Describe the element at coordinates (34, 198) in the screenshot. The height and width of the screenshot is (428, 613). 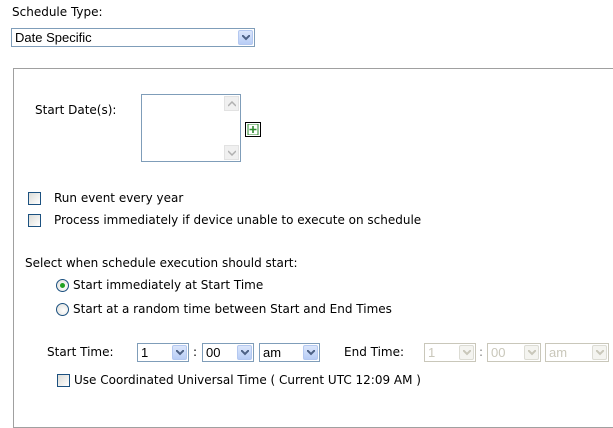
I see `run-every-year-checkbox` at that location.